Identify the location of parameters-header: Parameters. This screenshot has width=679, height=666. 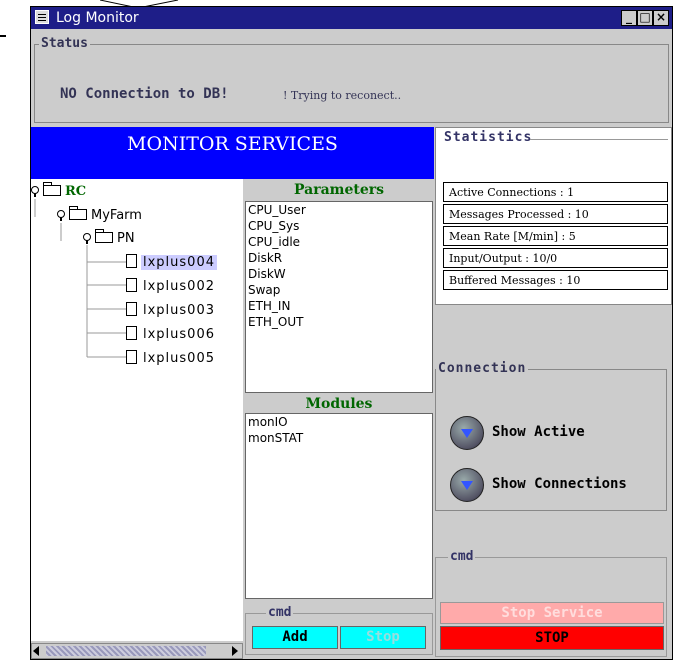
(339, 190).